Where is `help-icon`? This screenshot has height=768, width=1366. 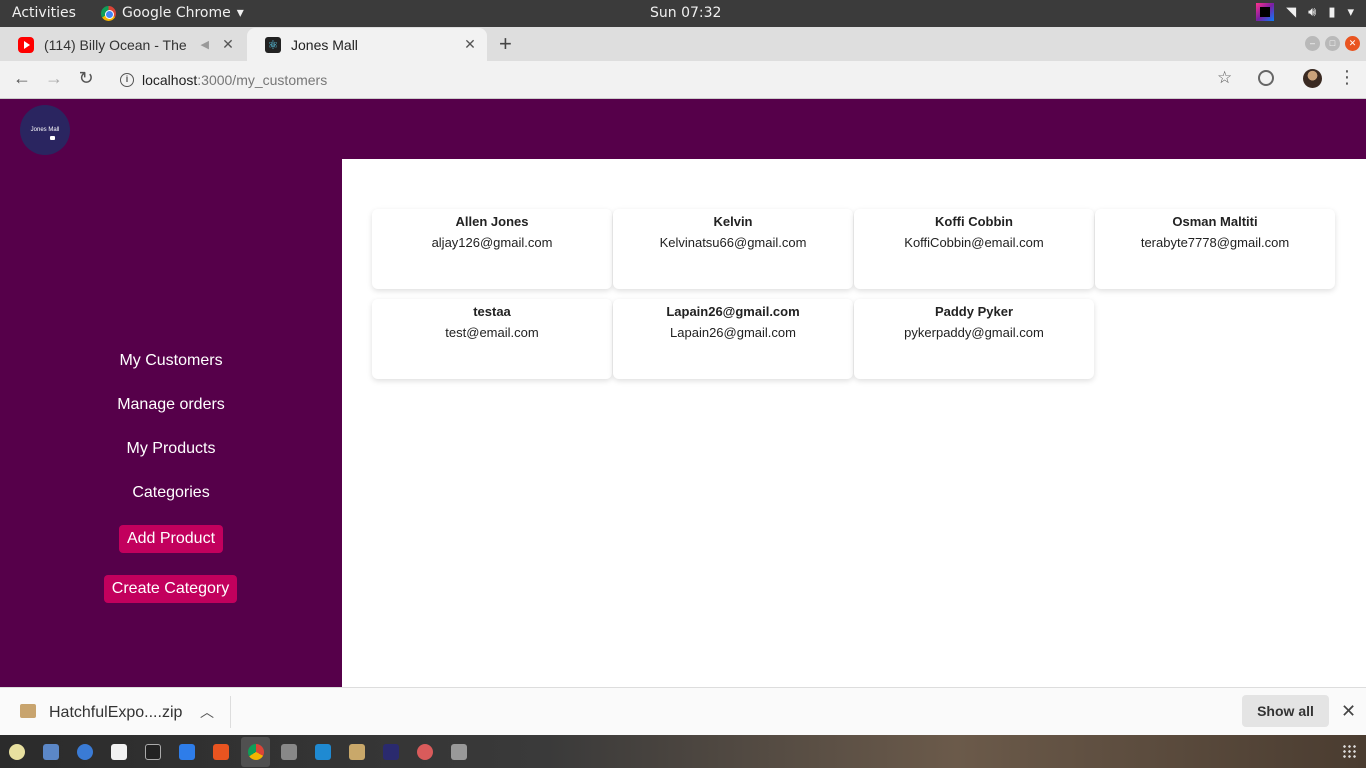
help-icon is located at coordinates (85, 752).